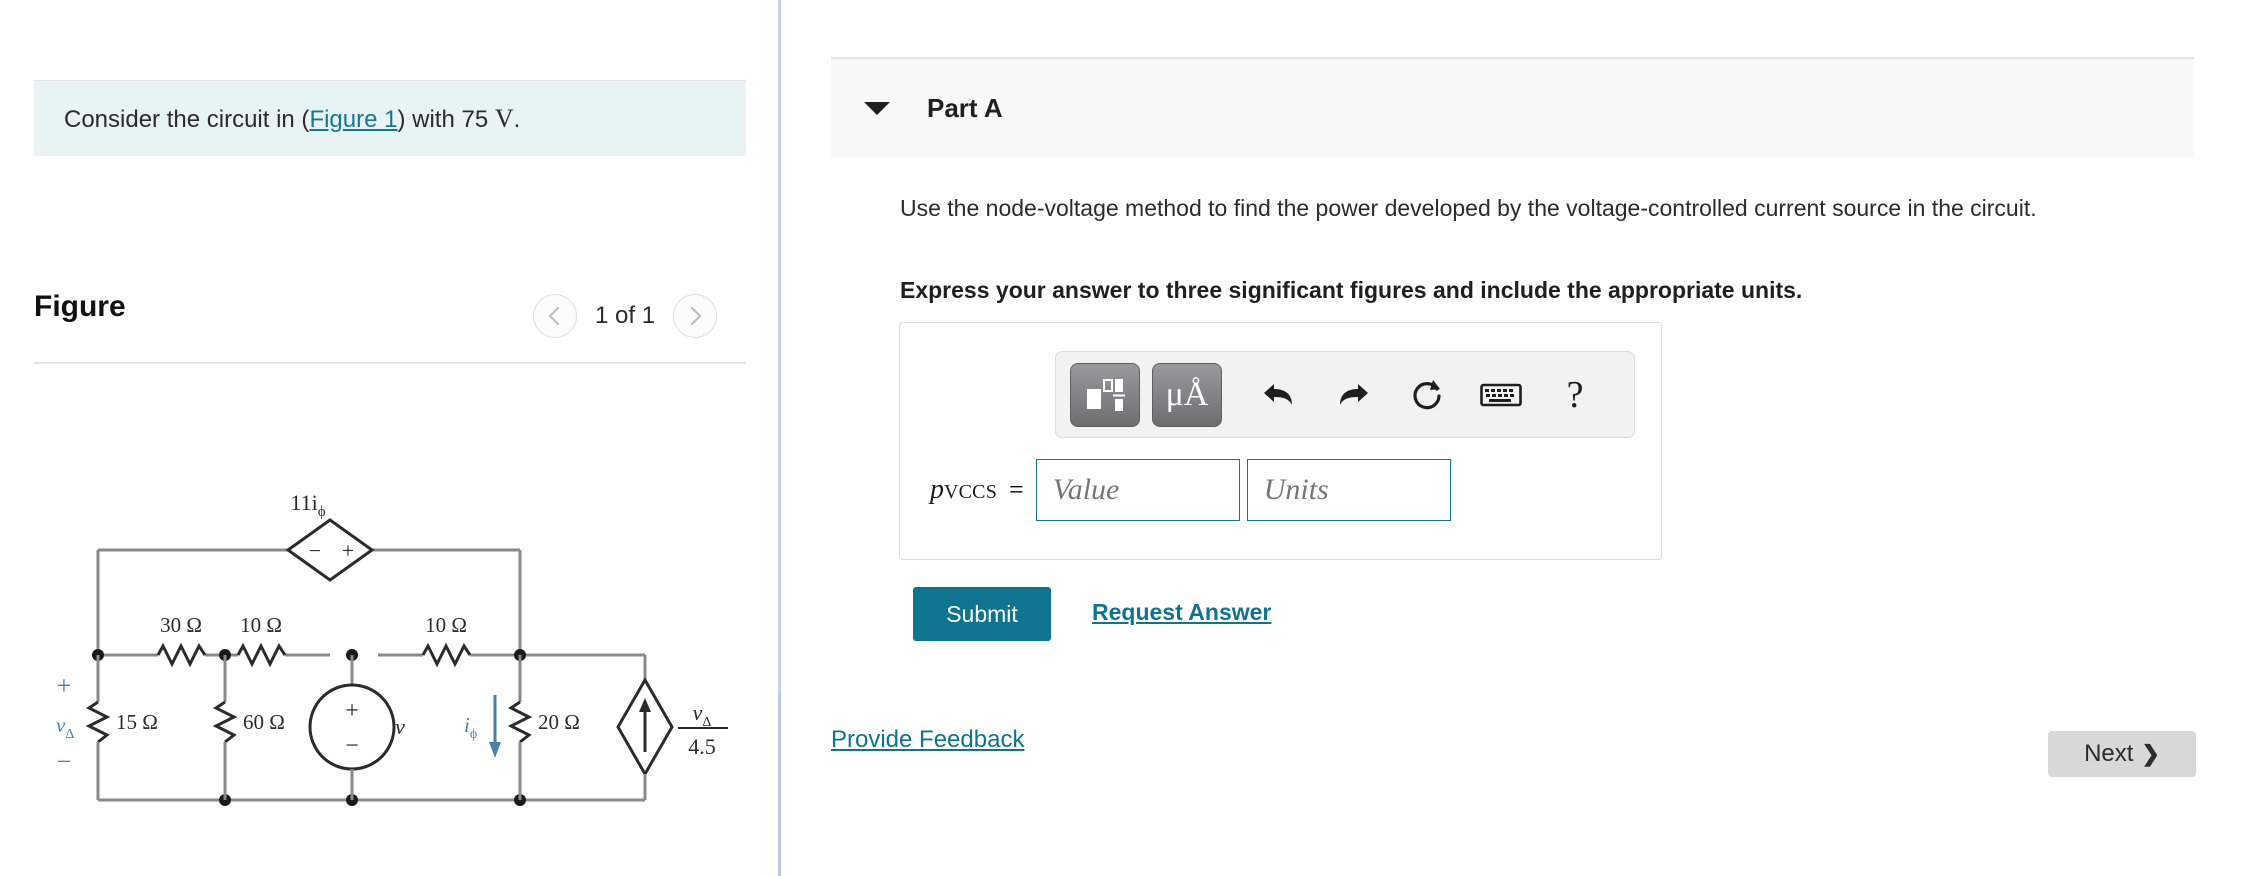 This screenshot has height=876, width=2244. Describe the element at coordinates (315, 550) in the screenshot. I see `dep-source-minus: −` at that location.